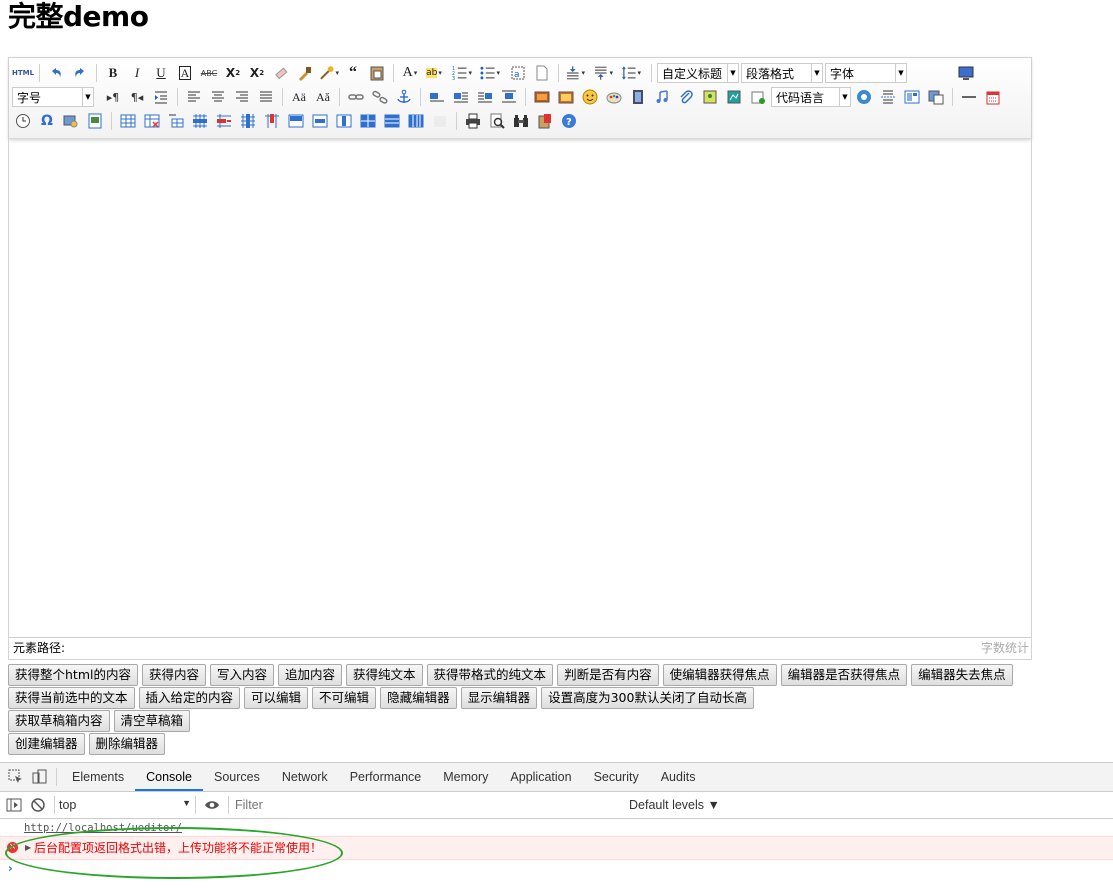 The width and height of the screenshot is (1113, 896). Describe the element at coordinates (962, 675) in the screenshot. I see `set-blur-button: 编辑器失去焦点` at that location.